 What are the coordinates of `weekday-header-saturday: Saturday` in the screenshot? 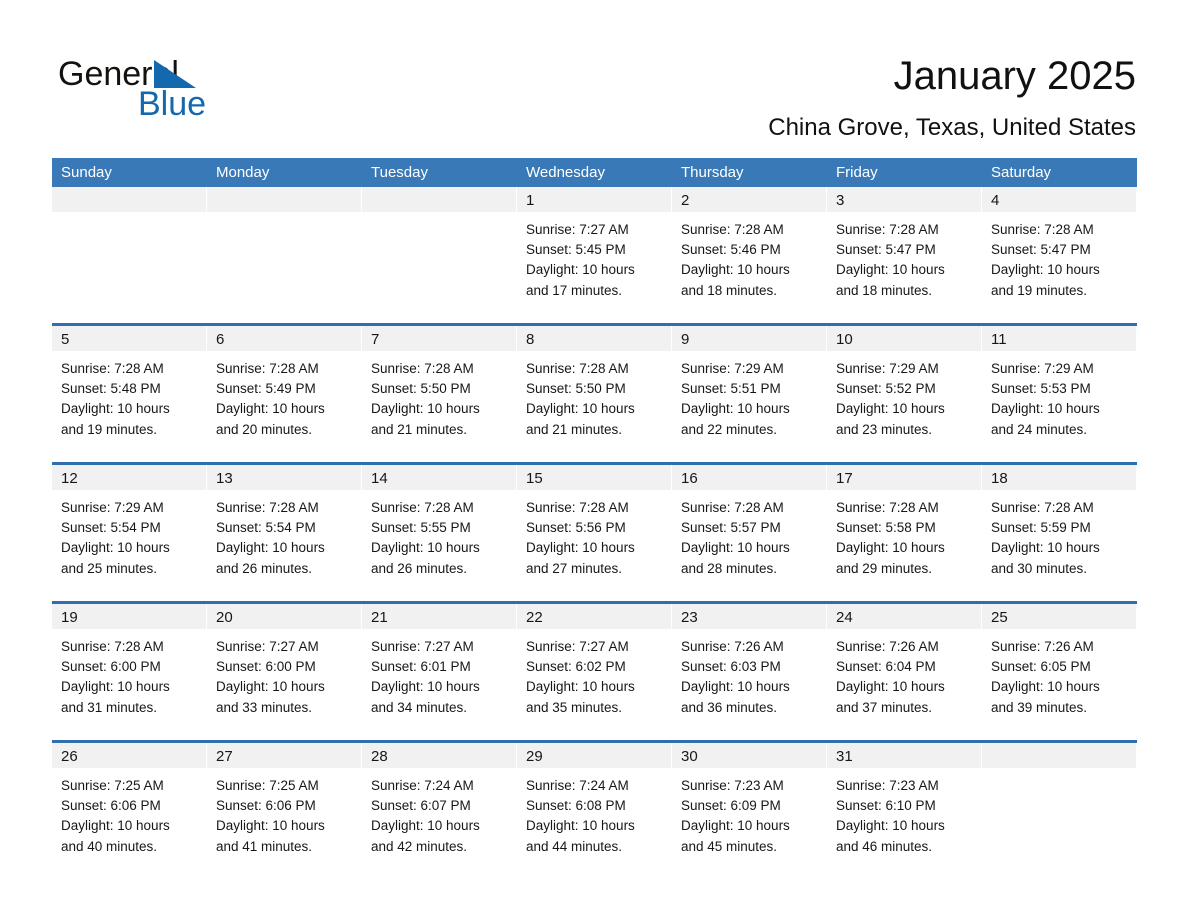 It's located at (1021, 172).